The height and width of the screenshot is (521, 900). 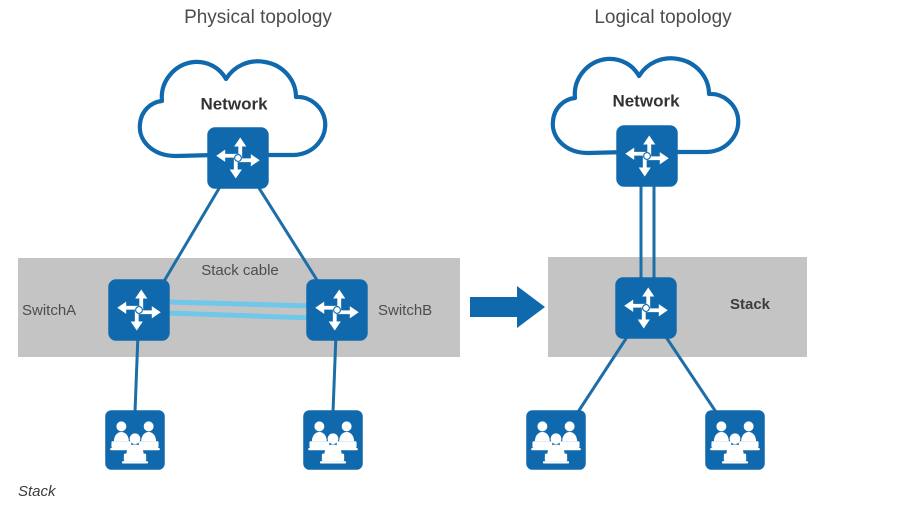 I want to click on switch-icon-switchb, so click(x=337, y=310).